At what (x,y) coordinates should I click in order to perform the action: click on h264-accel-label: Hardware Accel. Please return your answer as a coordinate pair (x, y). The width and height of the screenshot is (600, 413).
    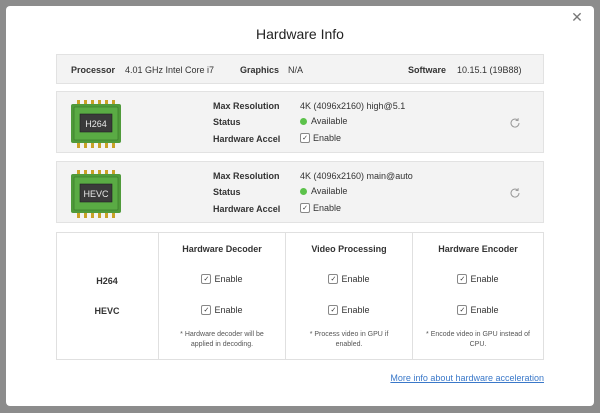
    Looking at the image, I should click on (247, 139).